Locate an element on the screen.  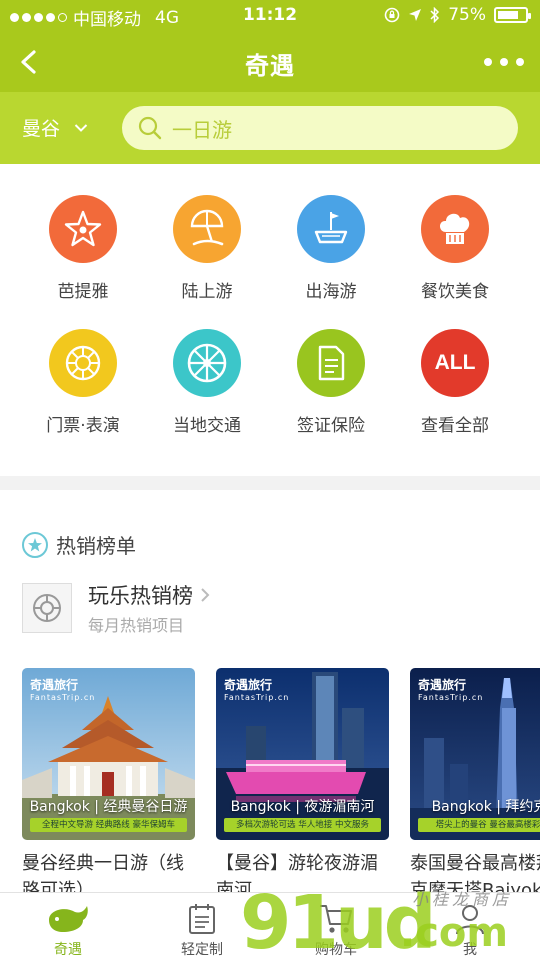
tab-cart: 购物车 is located at coordinates (336, 929).